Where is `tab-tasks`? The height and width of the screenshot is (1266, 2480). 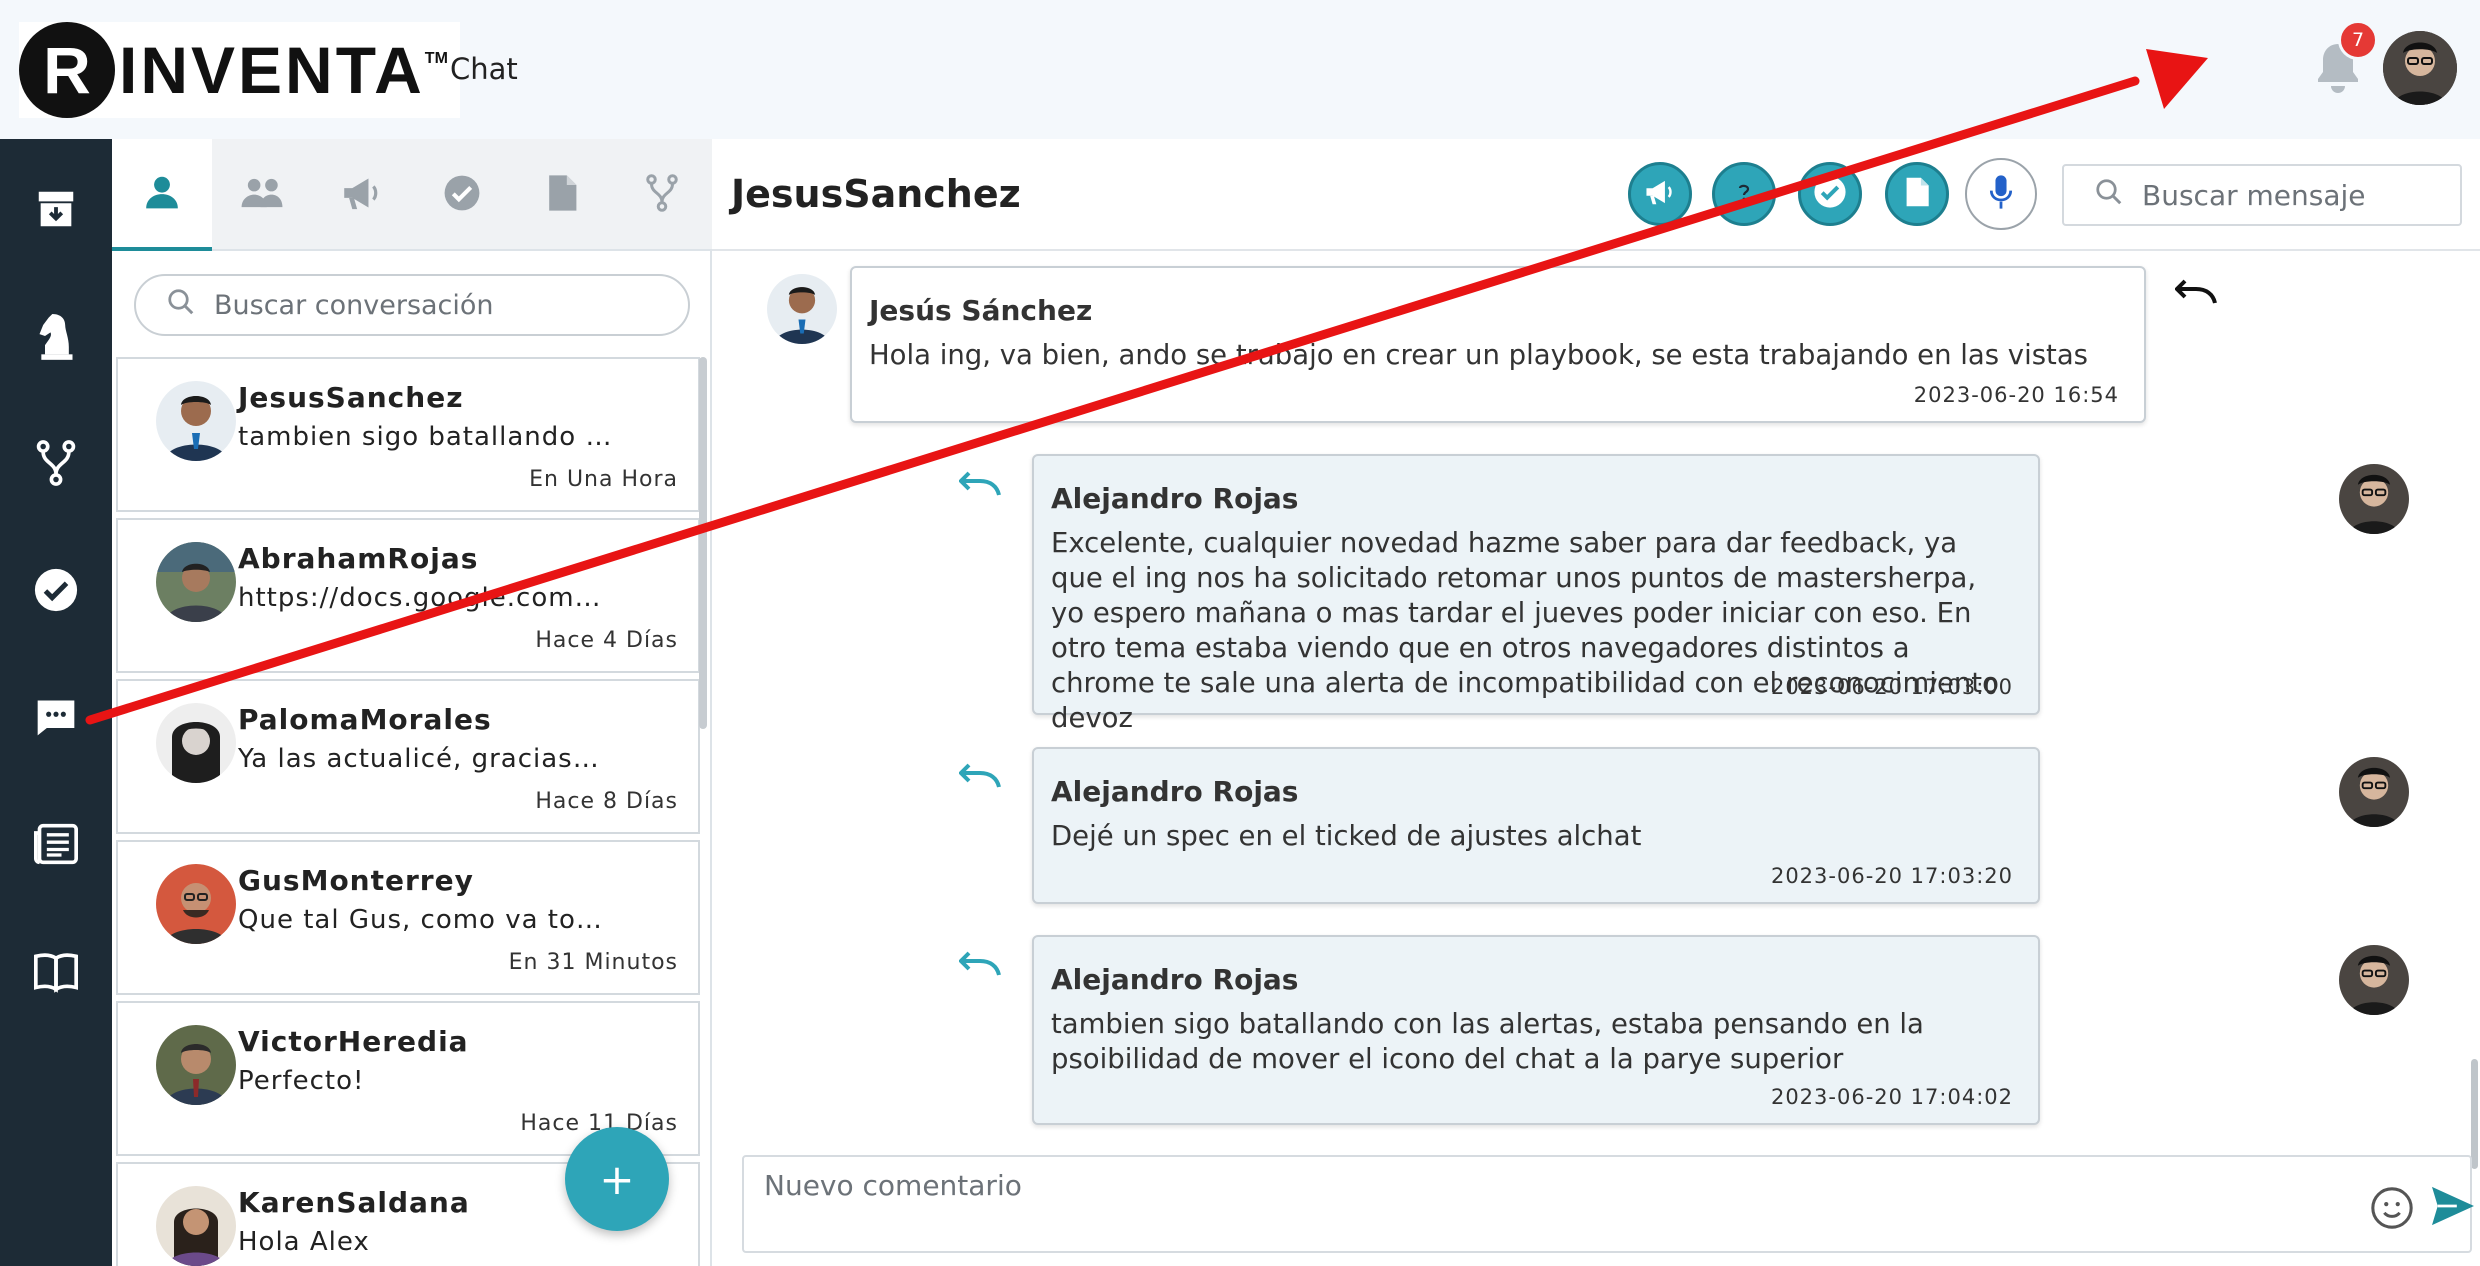 tab-tasks is located at coordinates (462, 195).